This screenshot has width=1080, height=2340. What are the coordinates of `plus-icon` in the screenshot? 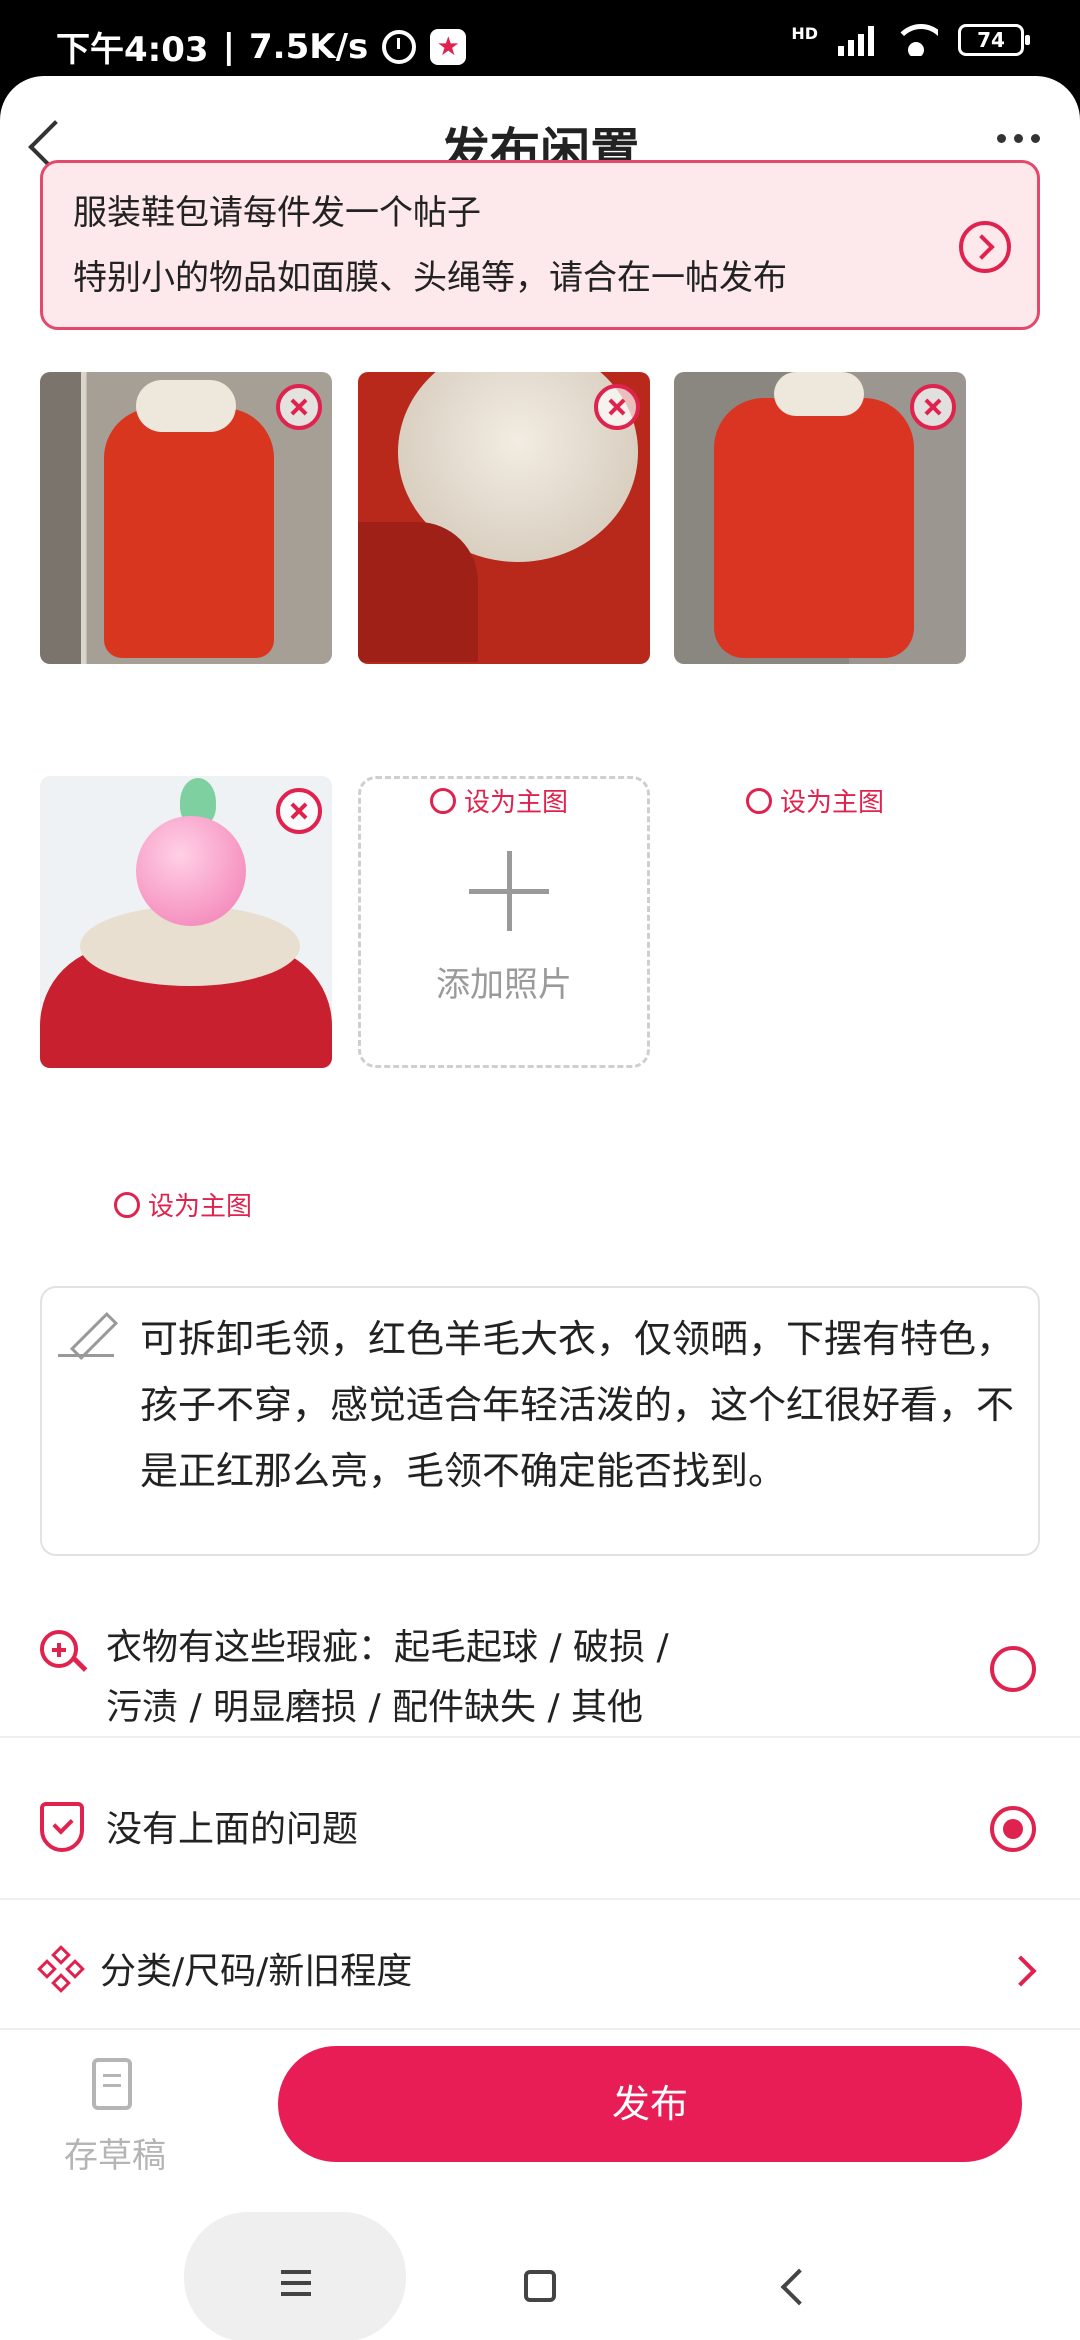 It's located at (509, 891).